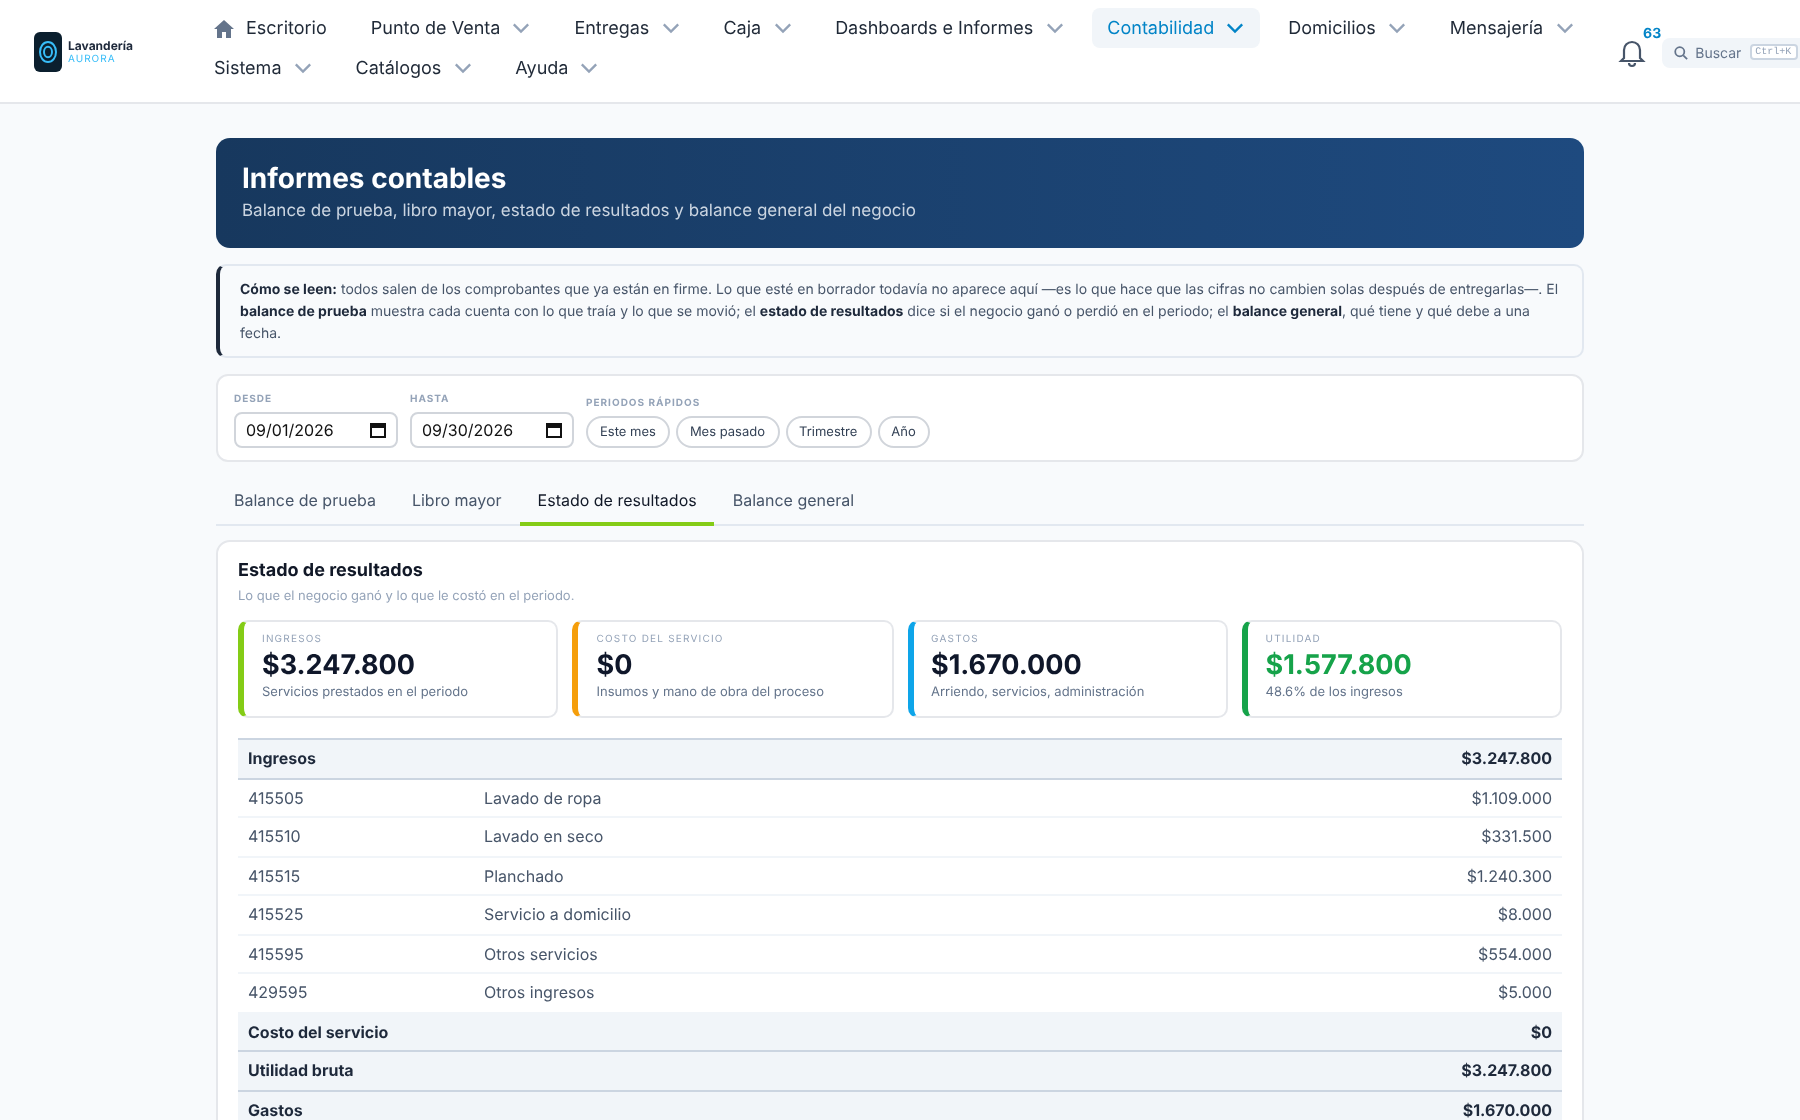  Describe the element at coordinates (580, 212) in the screenshot. I see `page-subtitle: Balance de prueba, libro mayor, estado de resultados y balance general del negocio` at that location.